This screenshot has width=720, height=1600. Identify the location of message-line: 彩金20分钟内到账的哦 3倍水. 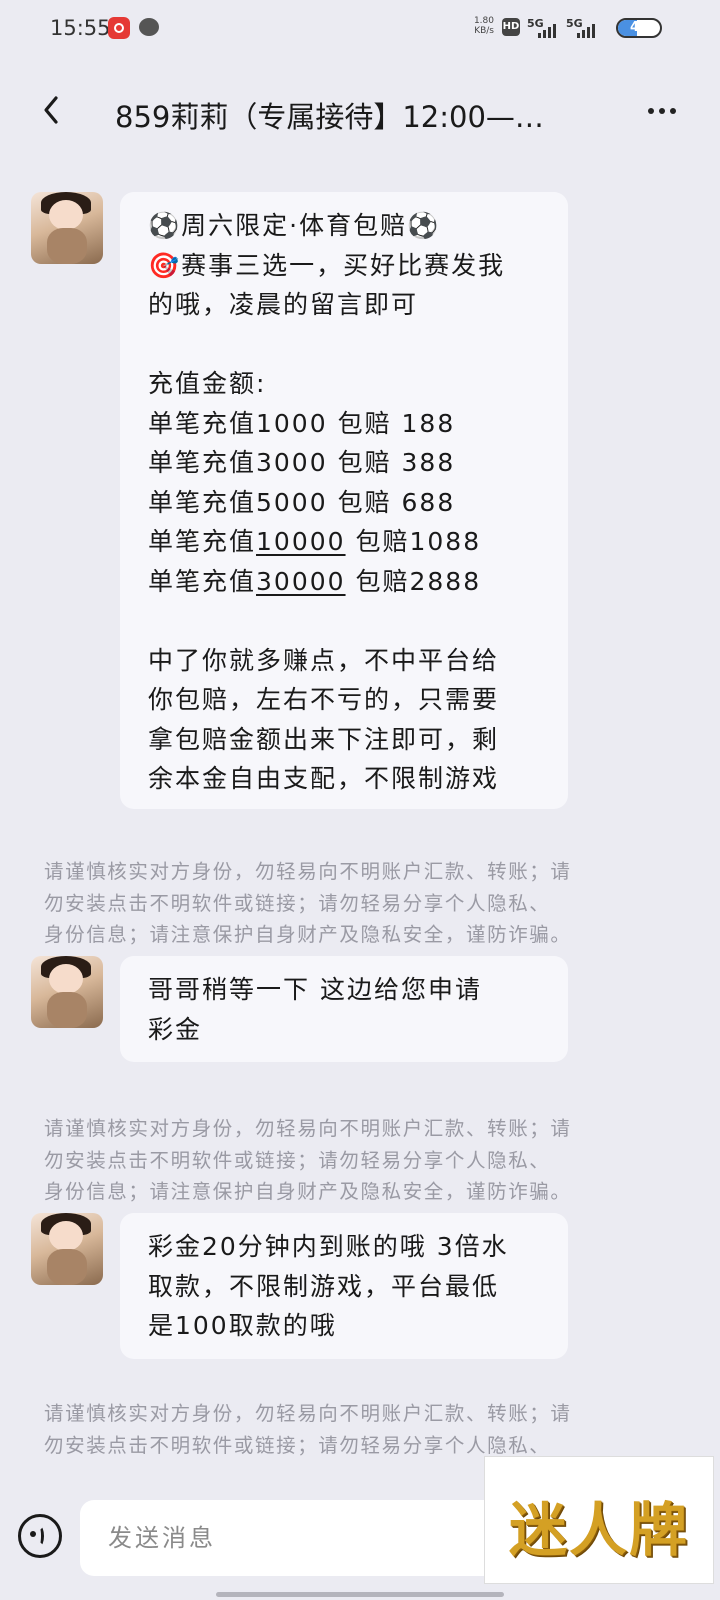
(328, 1246).